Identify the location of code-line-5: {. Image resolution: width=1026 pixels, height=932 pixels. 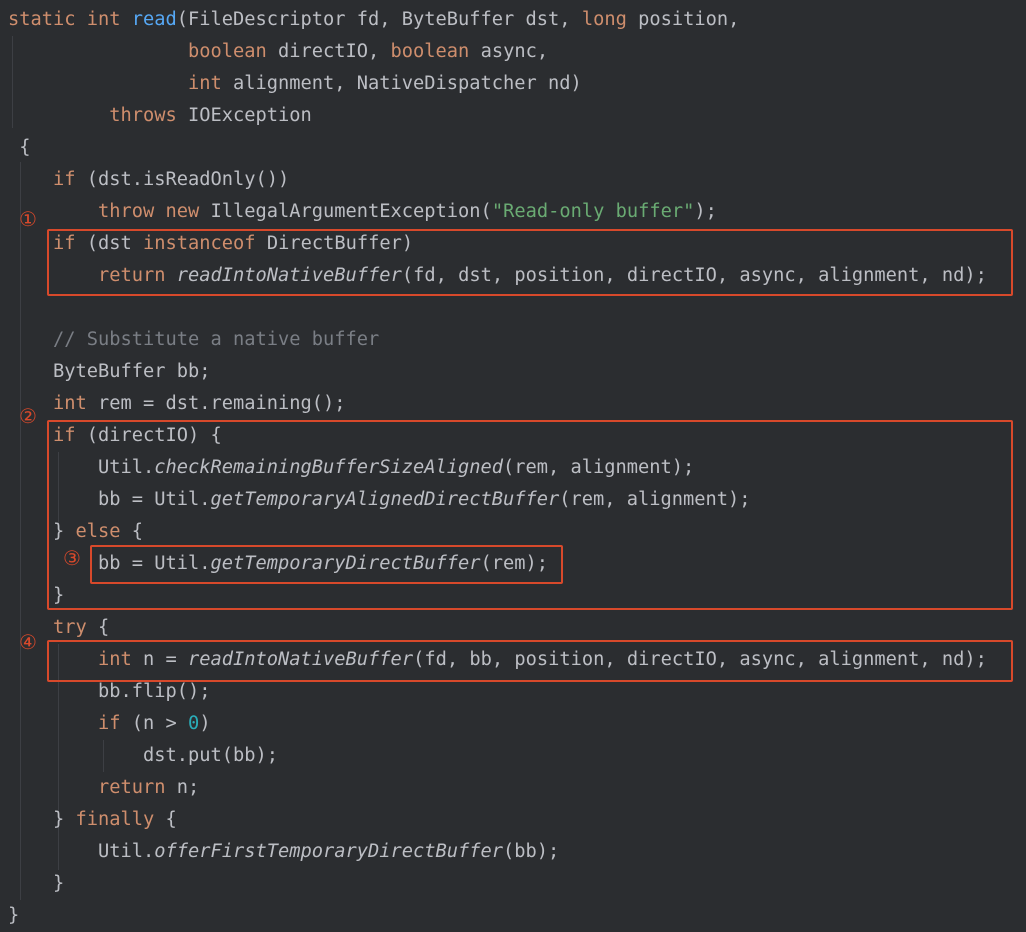
(19, 148).